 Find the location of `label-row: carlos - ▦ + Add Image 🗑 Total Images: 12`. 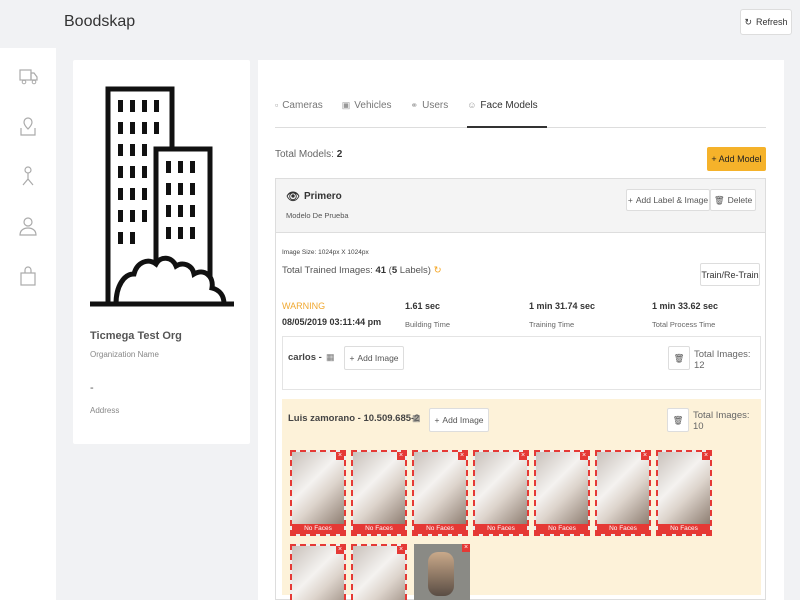

label-row: carlos - ▦ + Add Image 🗑 Total Images: 12 is located at coordinates (521, 363).